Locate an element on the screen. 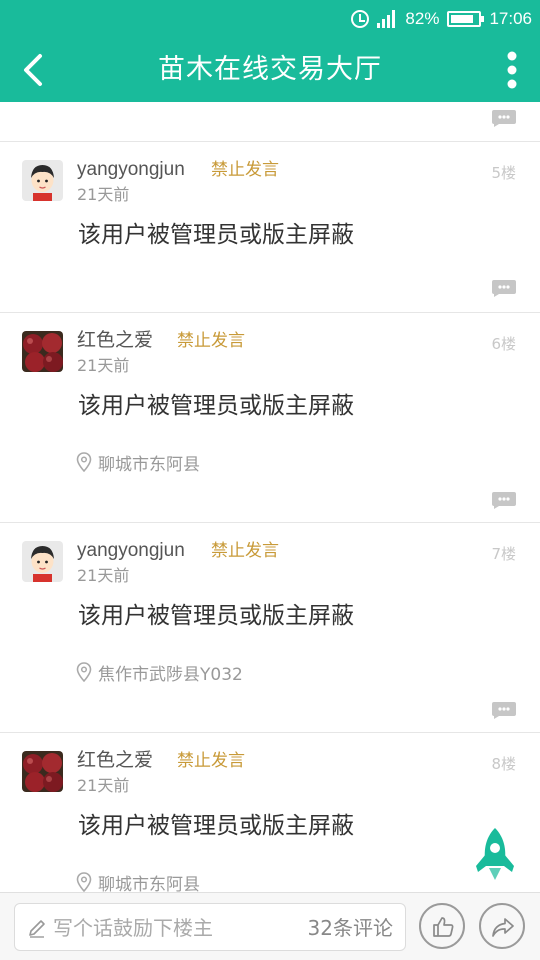 The image size is (540, 960). like-button is located at coordinates (442, 926).